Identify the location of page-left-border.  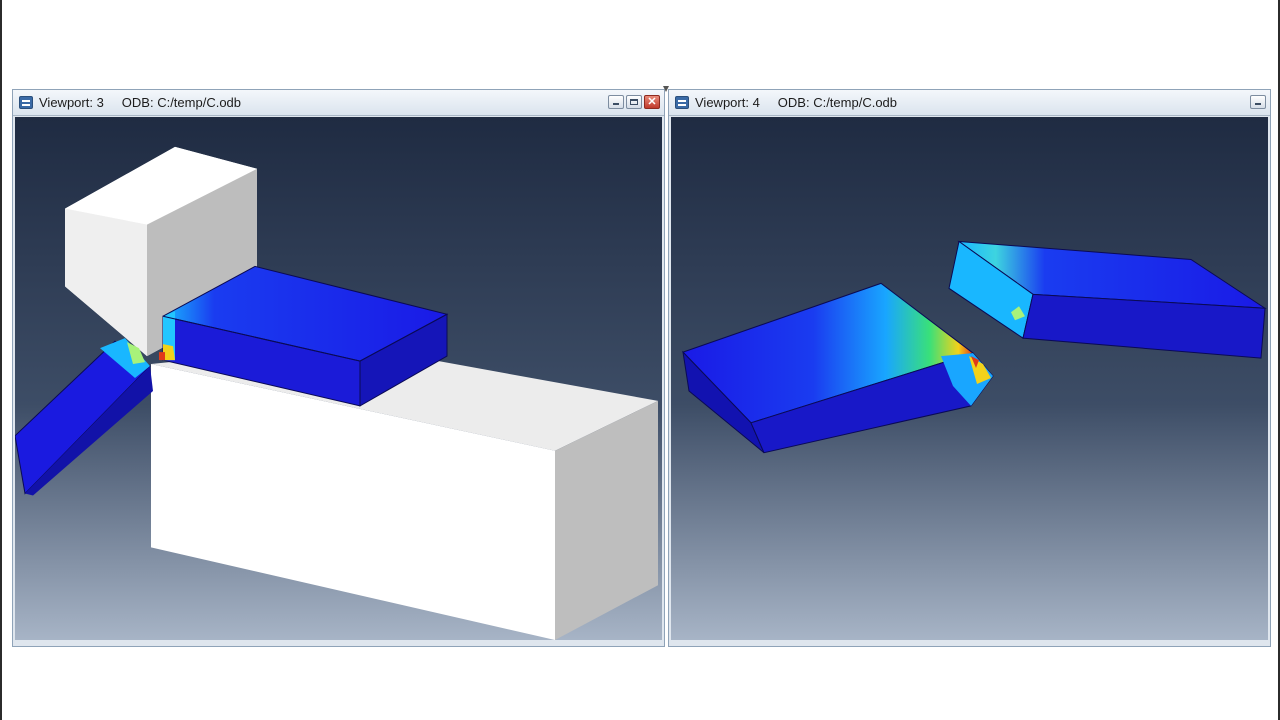
(1, 360).